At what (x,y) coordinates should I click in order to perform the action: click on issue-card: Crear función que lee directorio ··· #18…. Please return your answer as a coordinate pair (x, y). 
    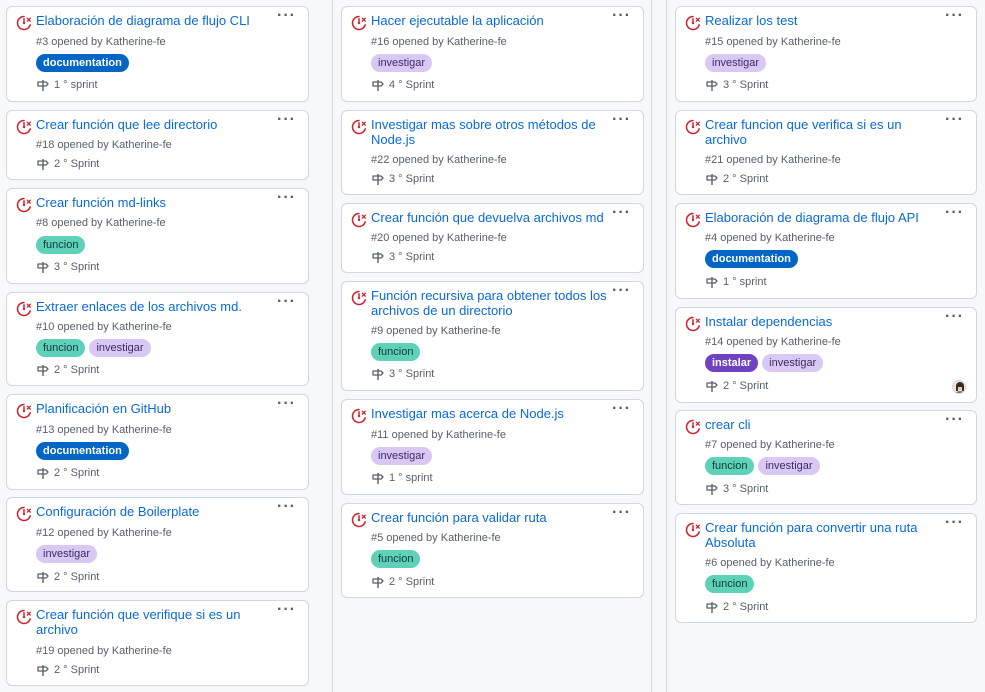
    Looking at the image, I should click on (157, 145).